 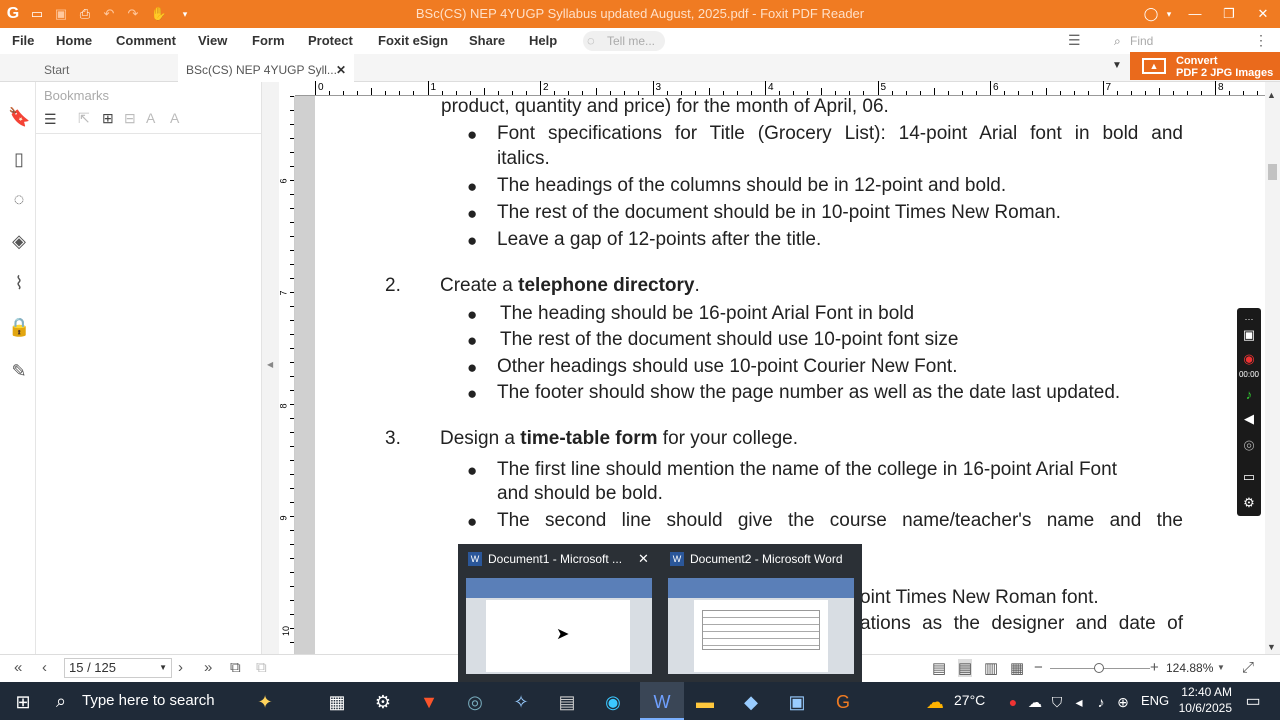 What do you see at coordinates (208, 667) in the screenshot?
I see `last-page-icon: »` at bounding box center [208, 667].